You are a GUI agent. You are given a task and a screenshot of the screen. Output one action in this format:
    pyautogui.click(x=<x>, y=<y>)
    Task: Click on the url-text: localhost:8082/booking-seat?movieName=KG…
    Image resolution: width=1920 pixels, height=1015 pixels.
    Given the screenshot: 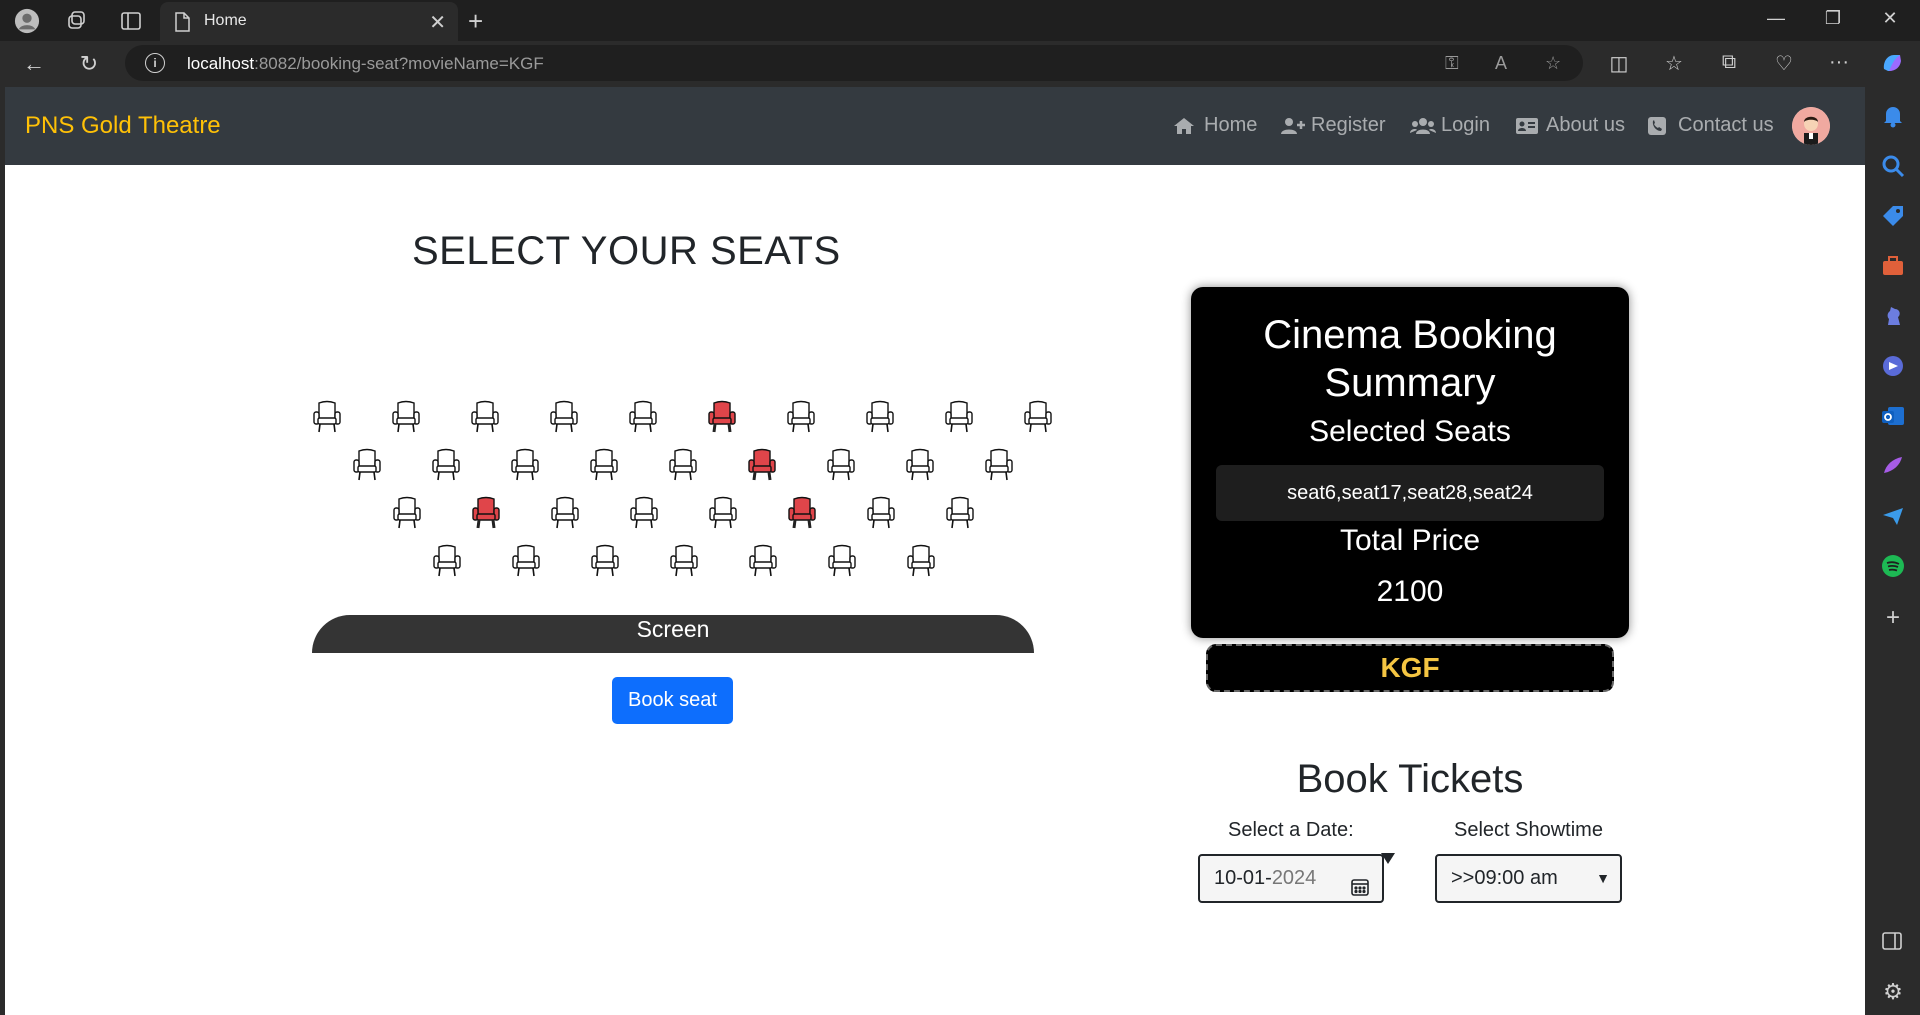 What is the action you would take?
    pyautogui.click(x=365, y=64)
    